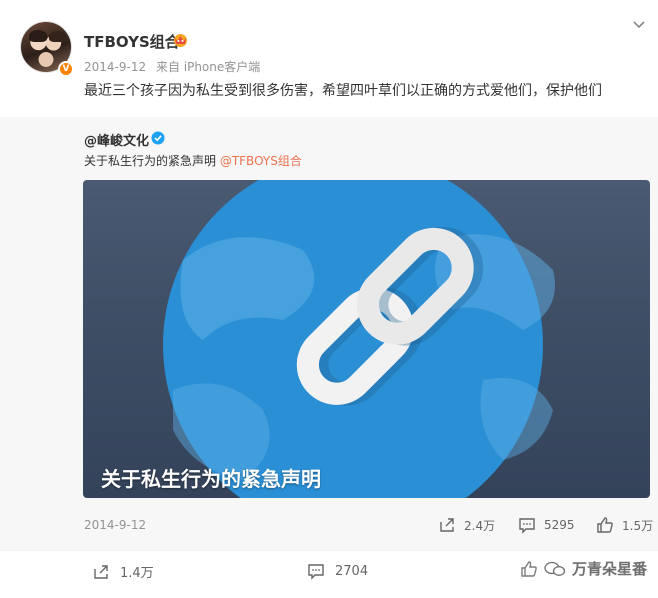 This screenshot has width=658, height=598. I want to click on wechat-icon, so click(555, 568).